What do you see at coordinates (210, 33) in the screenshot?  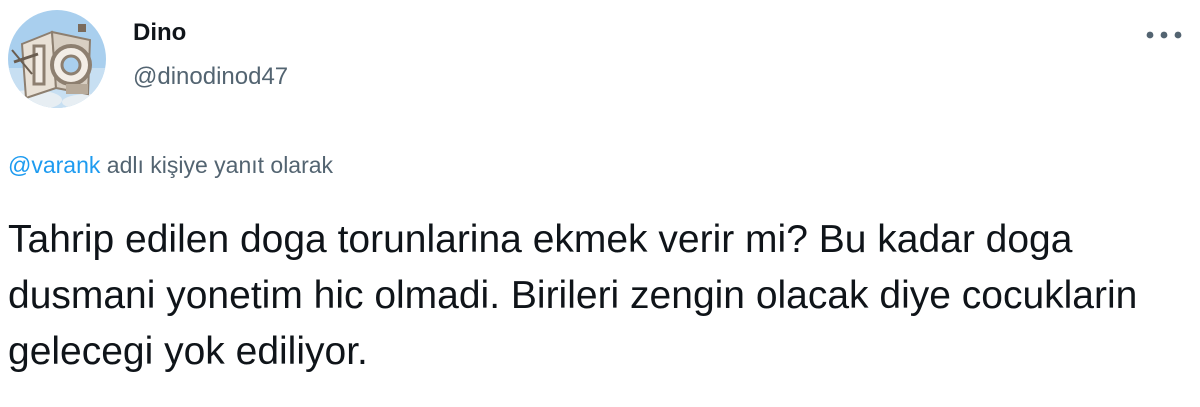 I see `display-name: Dino` at bounding box center [210, 33].